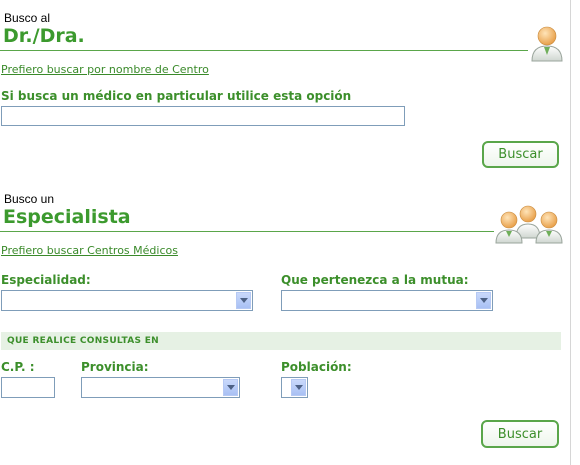  I want to click on specialist-search-button-label: Buscar, so click(520, 434).